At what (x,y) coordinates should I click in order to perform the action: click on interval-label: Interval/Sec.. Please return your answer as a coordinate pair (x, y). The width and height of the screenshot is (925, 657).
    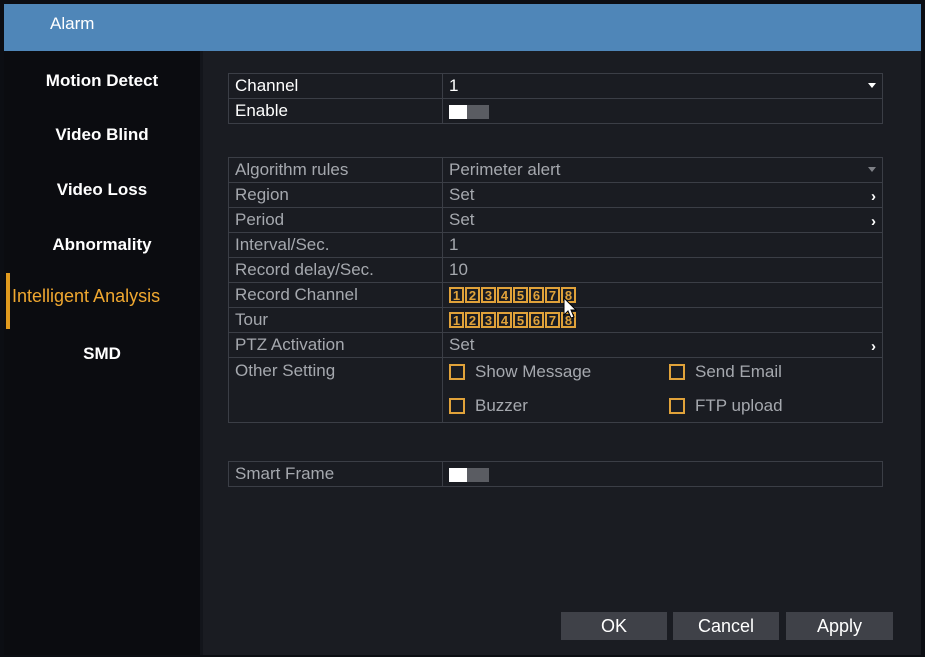
    Looking at the image, I should click on (335, 245).